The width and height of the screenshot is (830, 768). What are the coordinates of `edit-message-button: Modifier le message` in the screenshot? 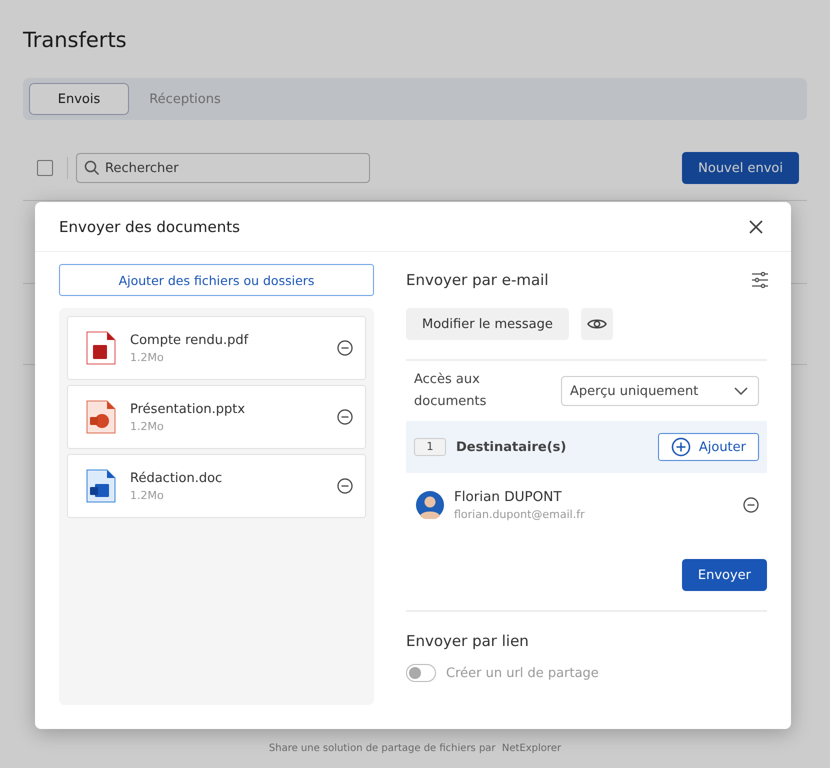 It's located at (487, 324).